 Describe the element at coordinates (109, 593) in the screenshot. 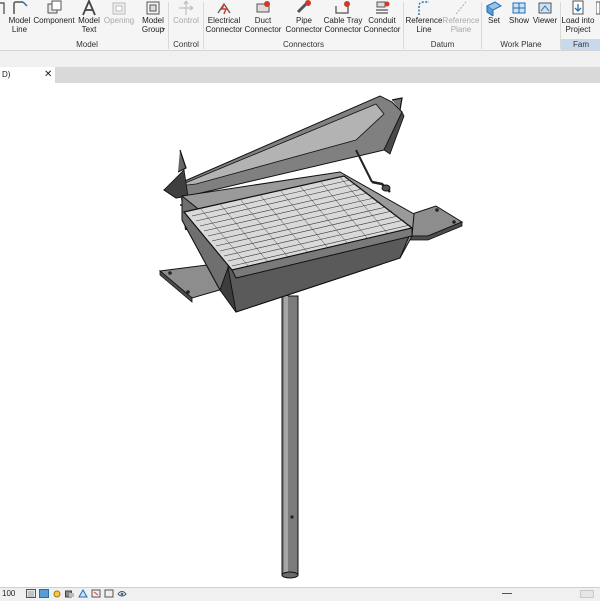

I see `crop-region-icon` at that location.